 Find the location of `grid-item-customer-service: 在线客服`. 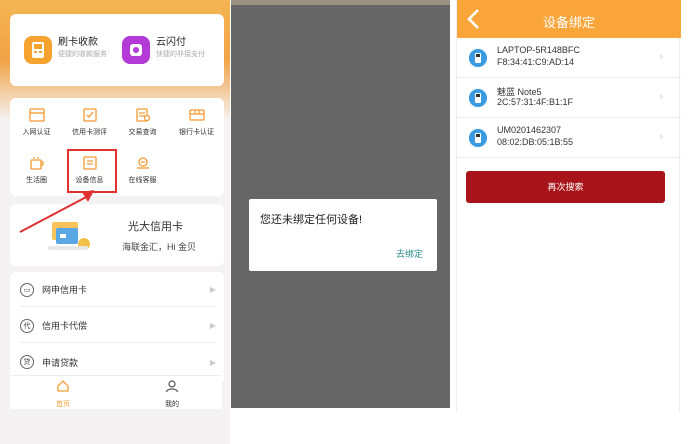

grid-item-customer-service: 在线客服 is located at coordinates (142, 170).